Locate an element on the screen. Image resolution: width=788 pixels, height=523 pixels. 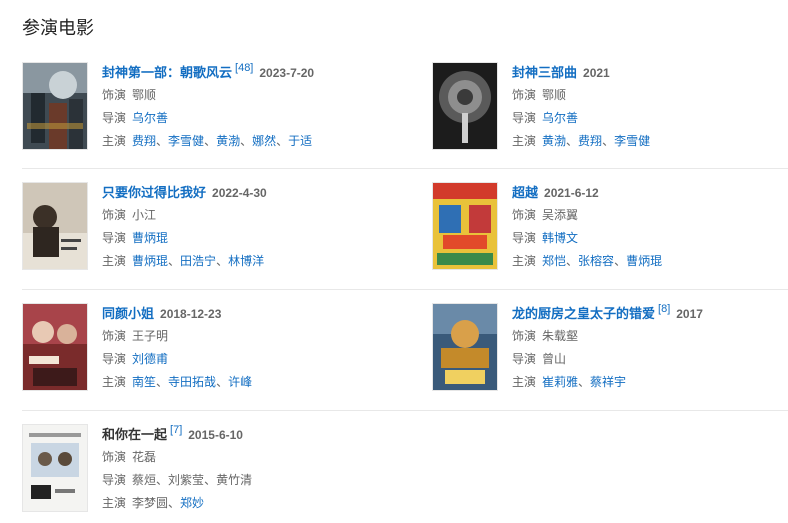
role-name: 小江 is located at coordinates (144, 215).